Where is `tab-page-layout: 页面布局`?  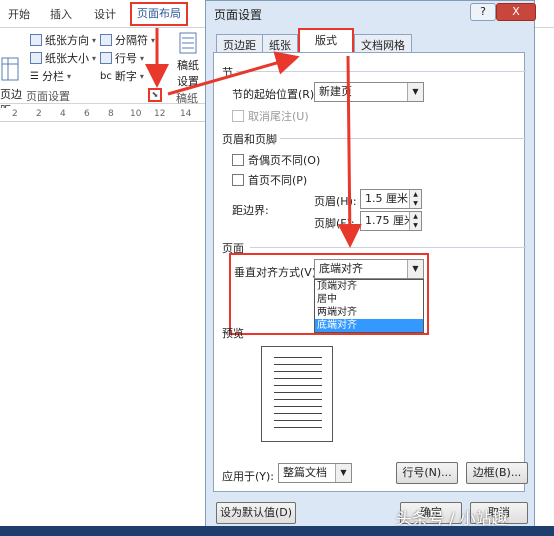
tab-page-layout: 页面布局 is located at coordinates (159, 14).